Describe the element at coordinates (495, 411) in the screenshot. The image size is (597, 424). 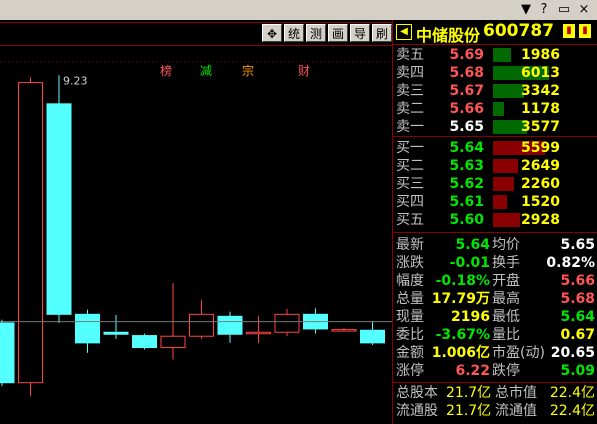
I see `capital-row: 流通股 21.7亿 流通值 22.4亿` at that location.